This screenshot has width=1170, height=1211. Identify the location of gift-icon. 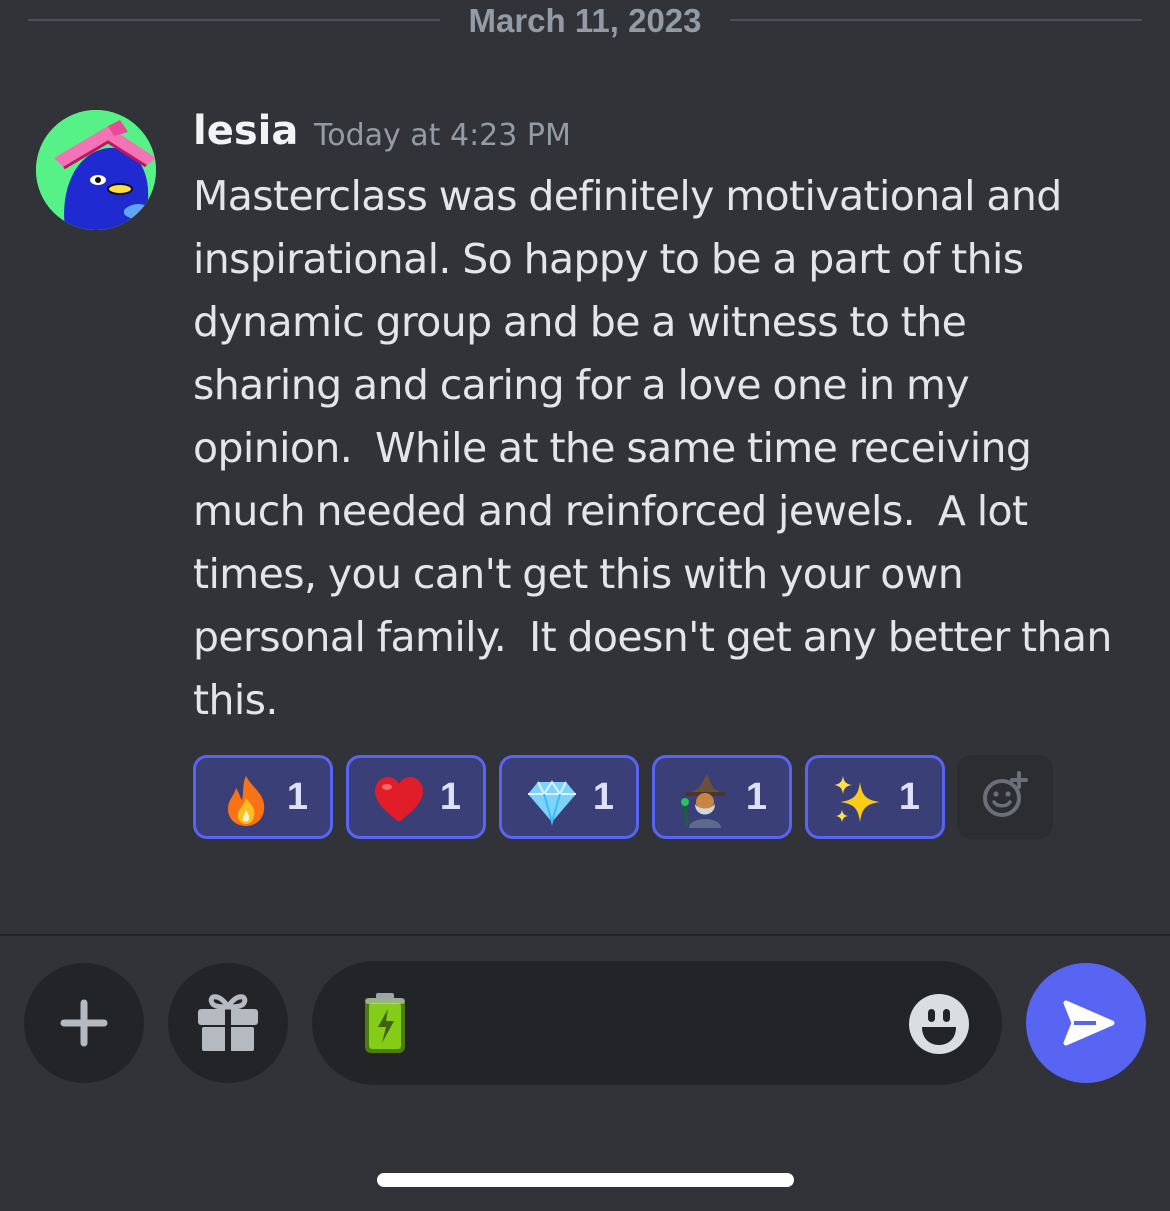
(228, 1022).